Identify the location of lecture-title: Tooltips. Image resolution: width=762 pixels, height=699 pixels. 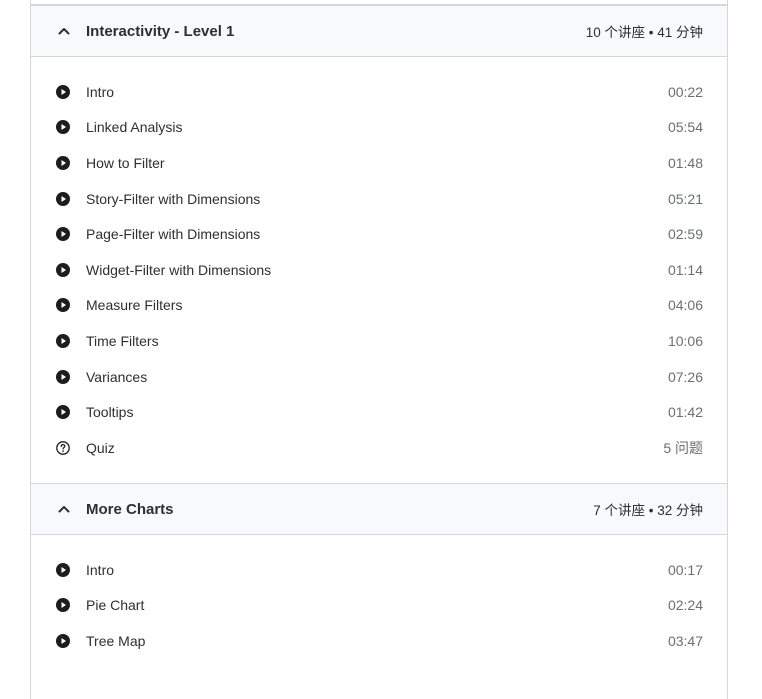
(110, 412).